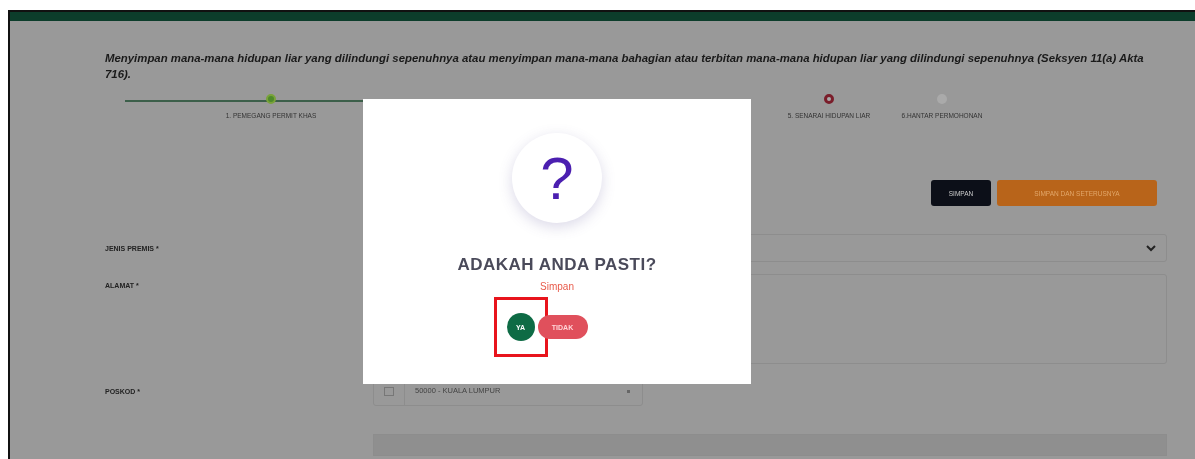  Describe the element at coordinates (625, 66) in the screenshot. I see `intro-text: Menyimpan mana-mana hidupan liar yang dilindungi sepenuhnya atau menyimpan mana-mana bahagian atau terbitan mana-mana hidupan liar yang dilindungi sepenuhnya (Seksyen 11(a) Akta 716).` at that location.